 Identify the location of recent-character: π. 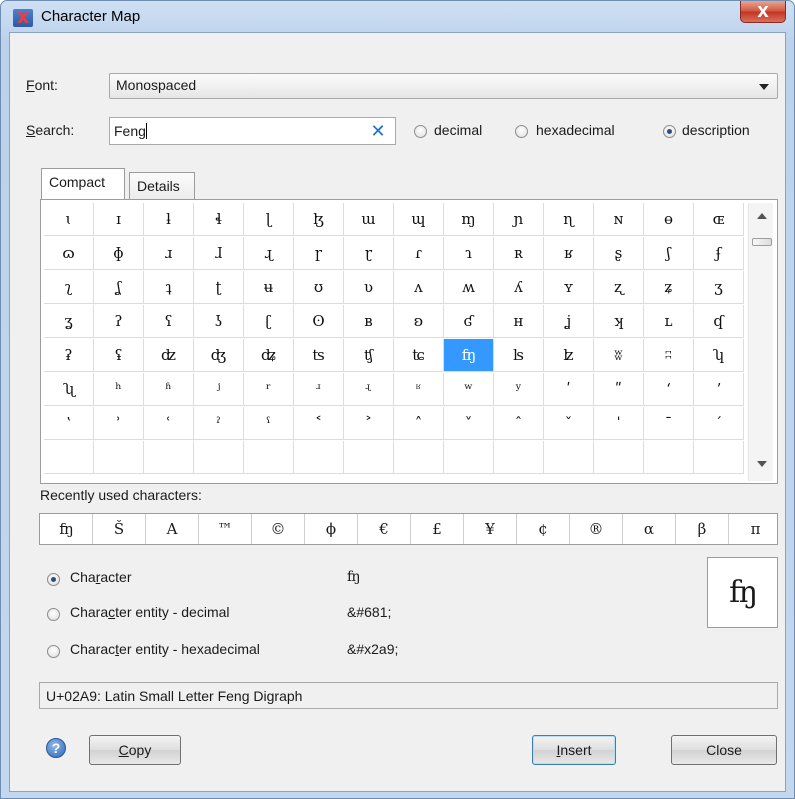
(755, 529).